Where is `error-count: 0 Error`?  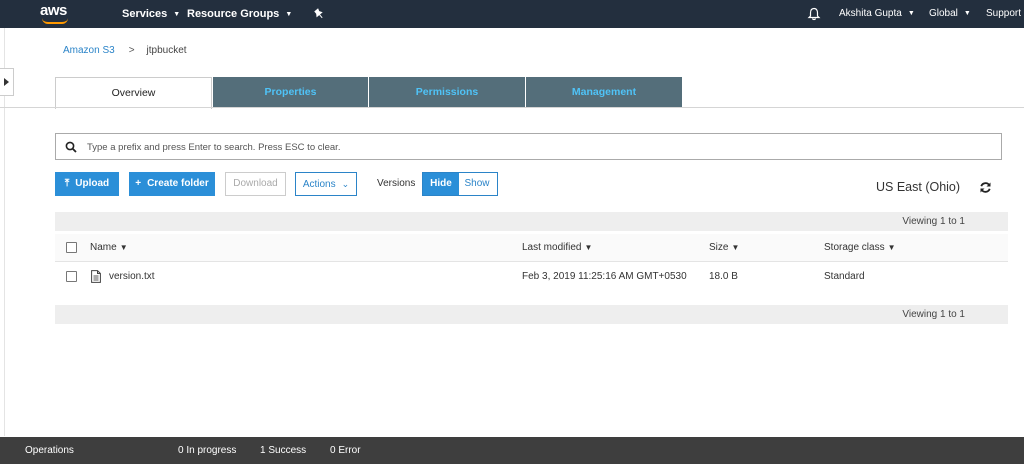 error-count: 0 Error is located at coordinates (345, 450).